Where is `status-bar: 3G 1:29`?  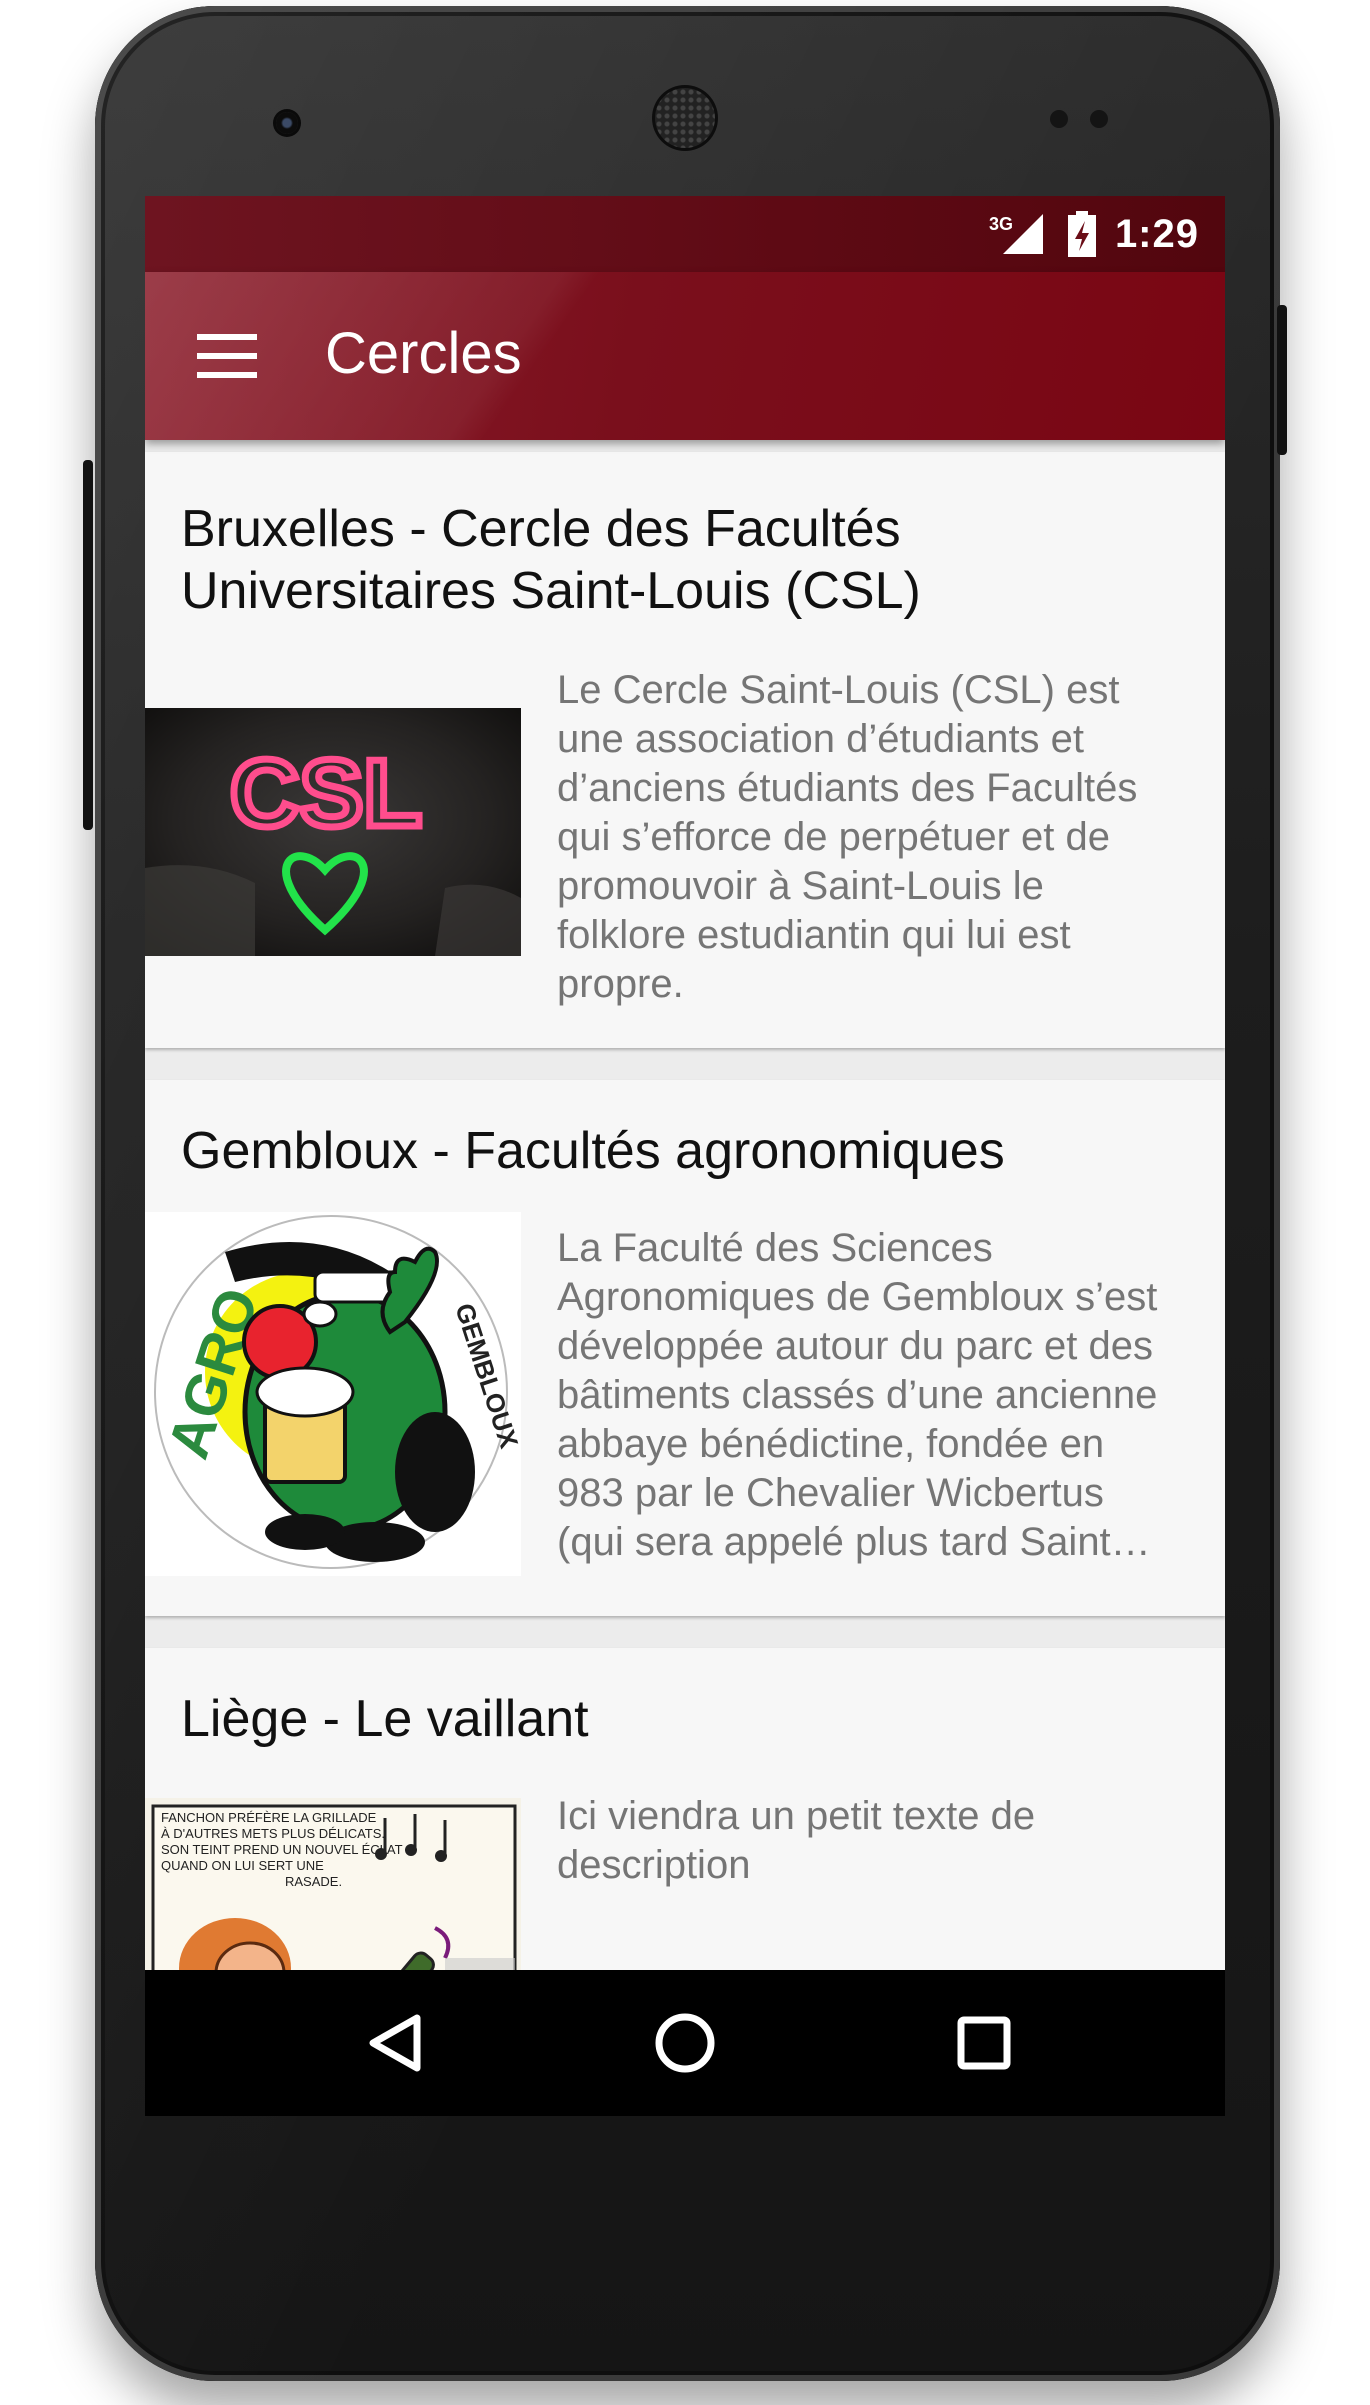 status-bar: 3G 1:29 is located at coordinates (685, 234).